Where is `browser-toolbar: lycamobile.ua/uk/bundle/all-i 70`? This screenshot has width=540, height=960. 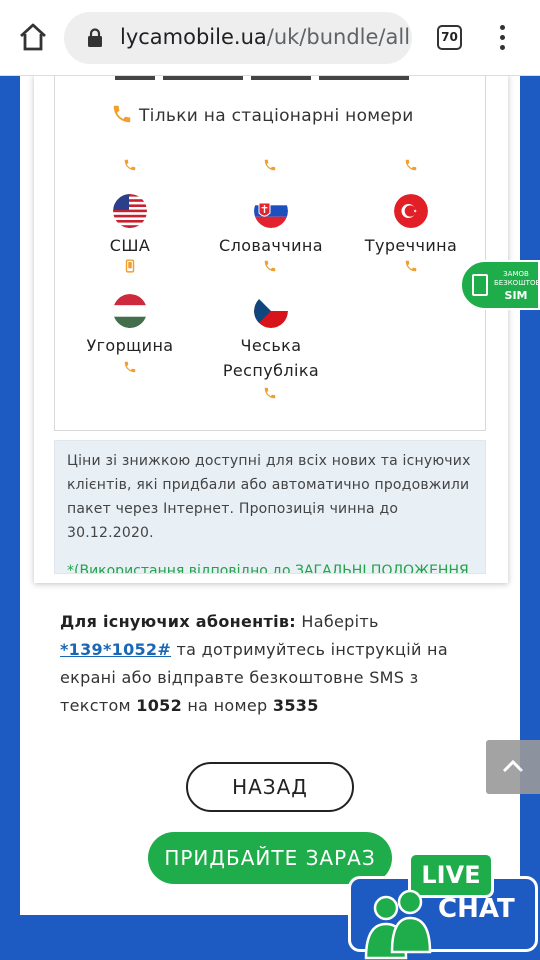 browser-toolbar: lycamobile.ua/uk/bundle/all-i 70 is located at coordinates (270, 38).